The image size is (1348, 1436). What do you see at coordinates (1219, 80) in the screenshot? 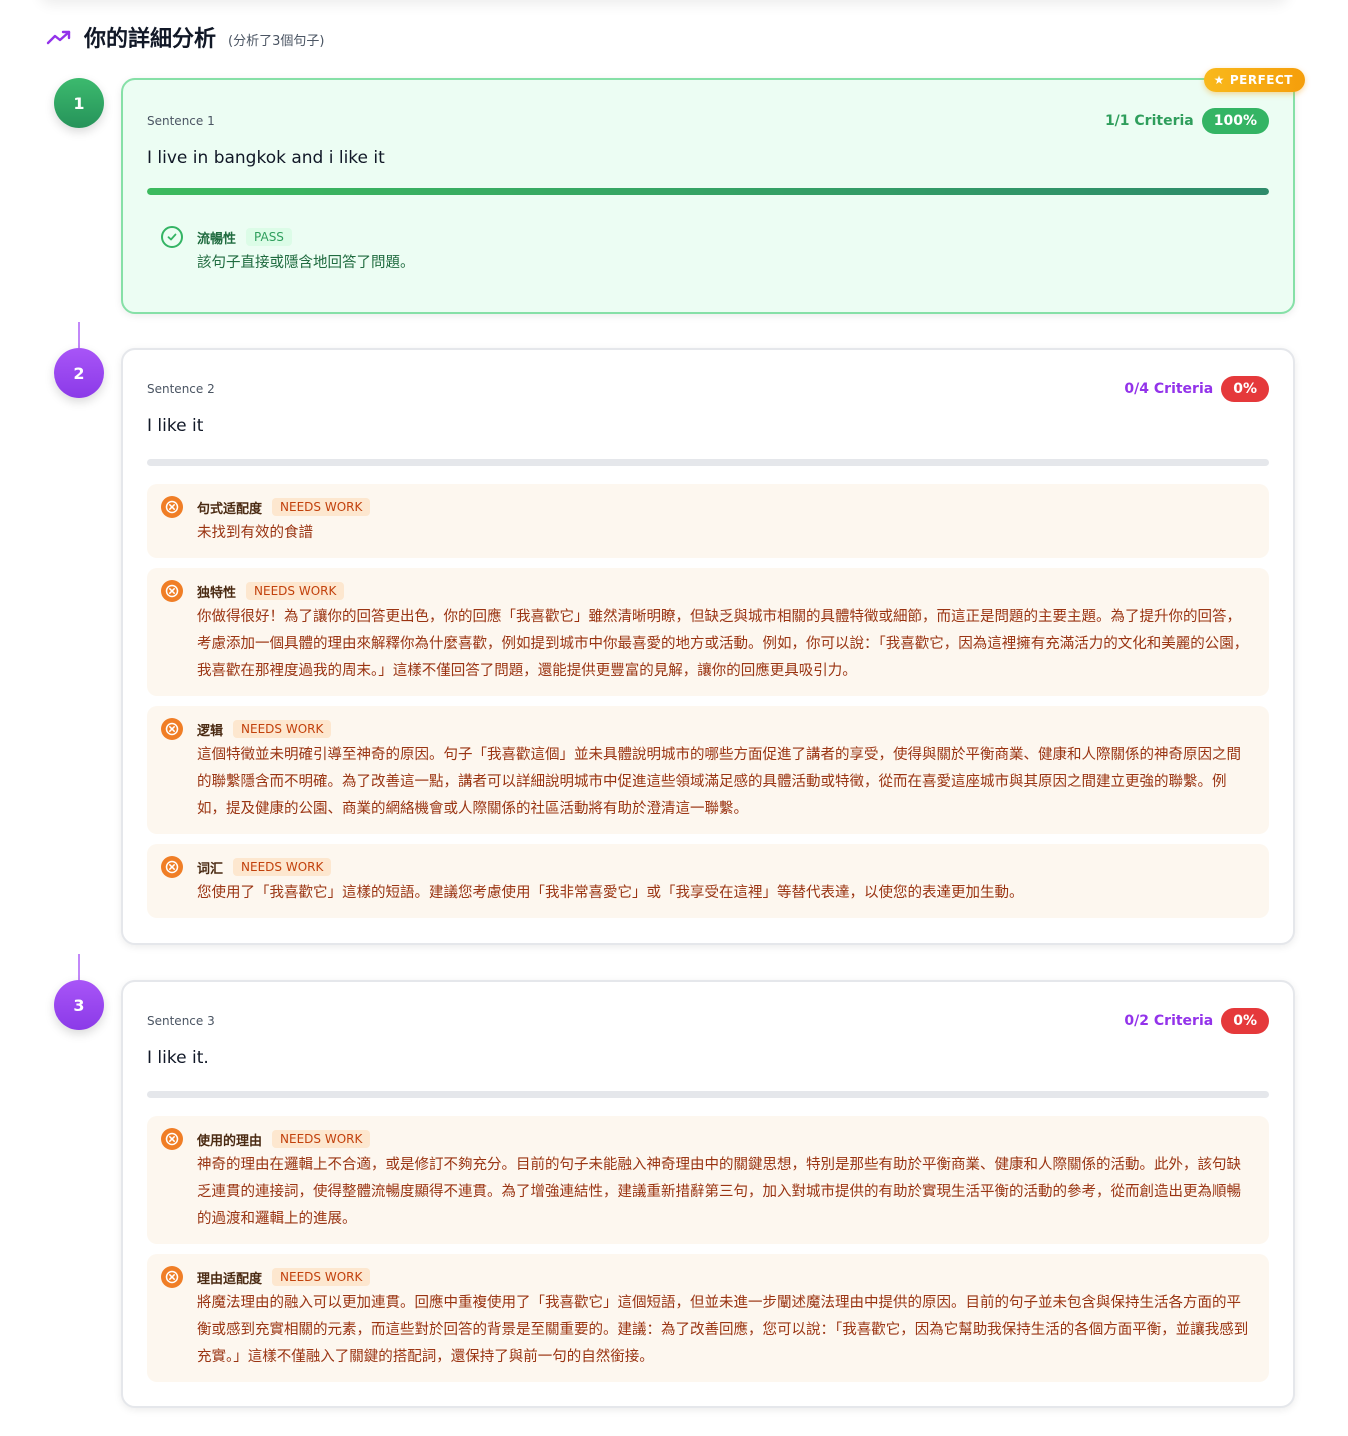
I see `star-icon: ★` at bounding box center [1219, 80].